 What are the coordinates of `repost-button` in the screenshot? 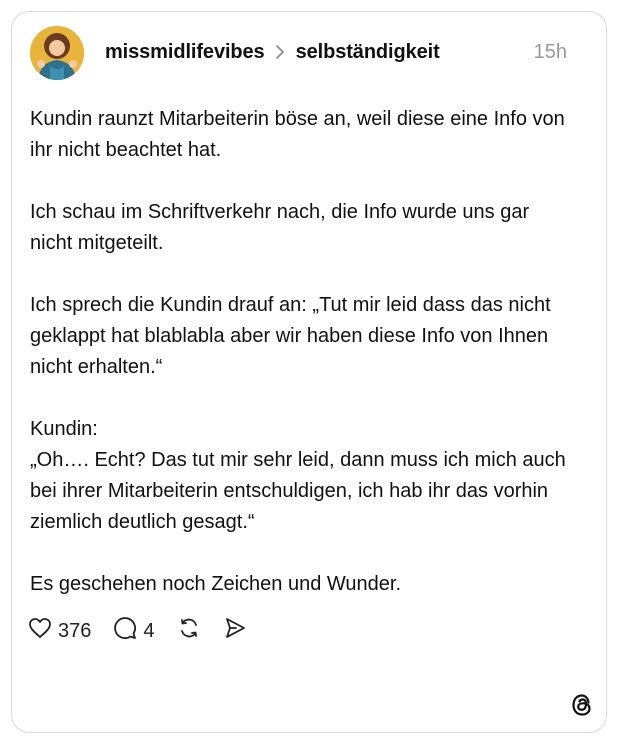 It's located at (189, 631).